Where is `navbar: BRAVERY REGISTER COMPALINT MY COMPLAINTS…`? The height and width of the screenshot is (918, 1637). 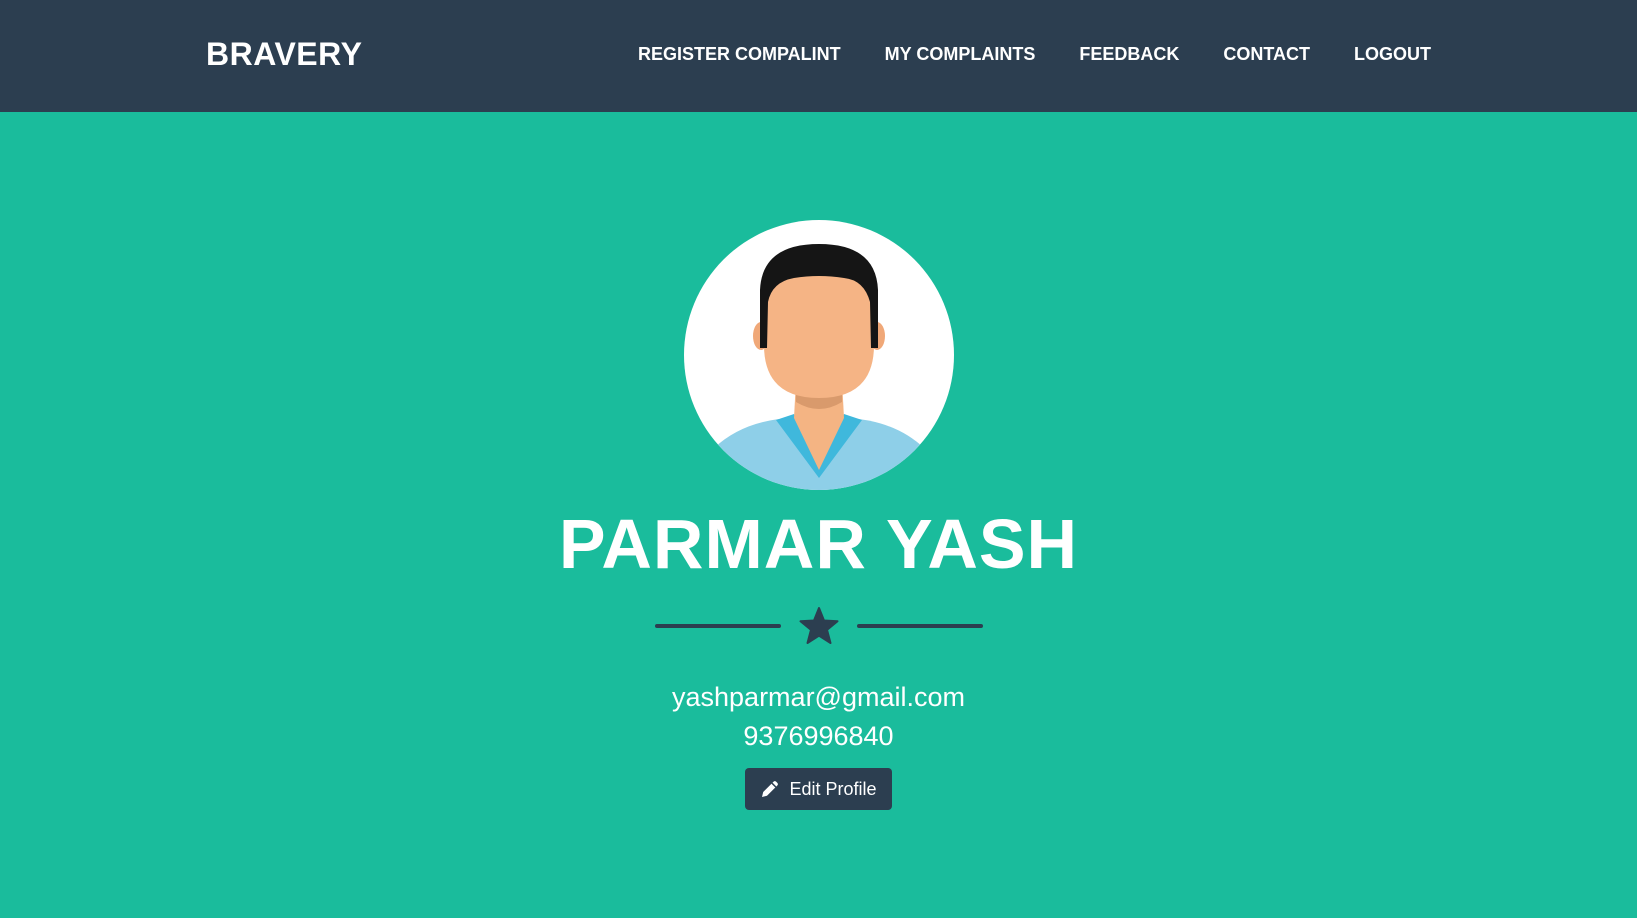
navbar: BRAVERY REGISTER COMPALINT MY COMPLAINTS… is located at coordinates (818, 56).